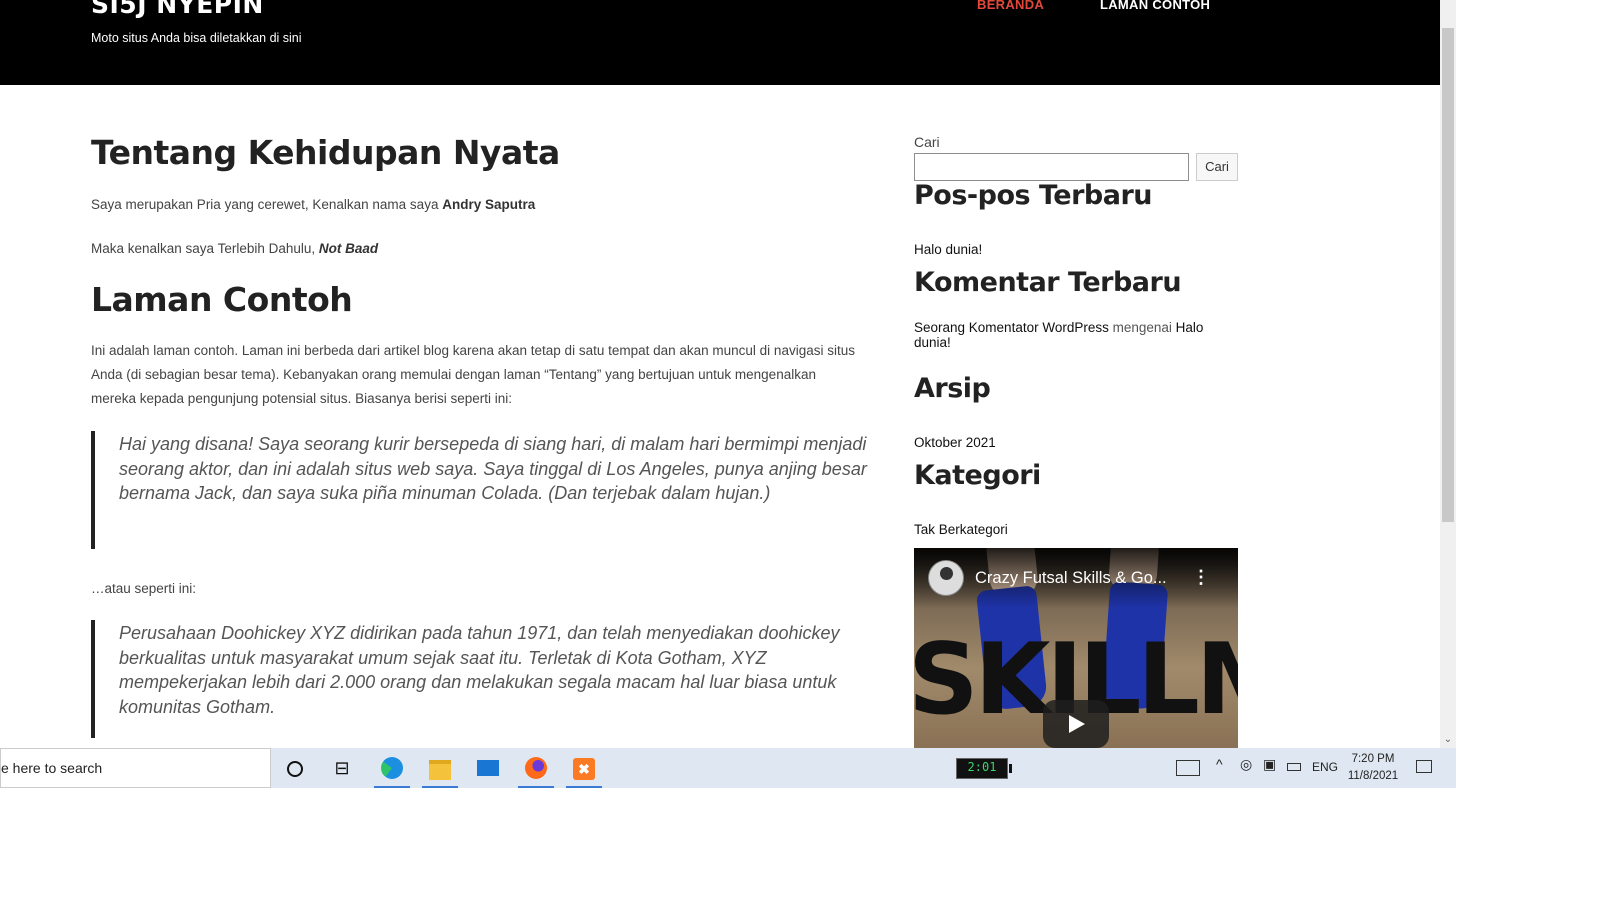 The height and width of the screenshot is (900, 1600). What do you see at coordinates (295, 768) in the screenshot?
I see `cortana-icon` at bounding box center [295, 768].